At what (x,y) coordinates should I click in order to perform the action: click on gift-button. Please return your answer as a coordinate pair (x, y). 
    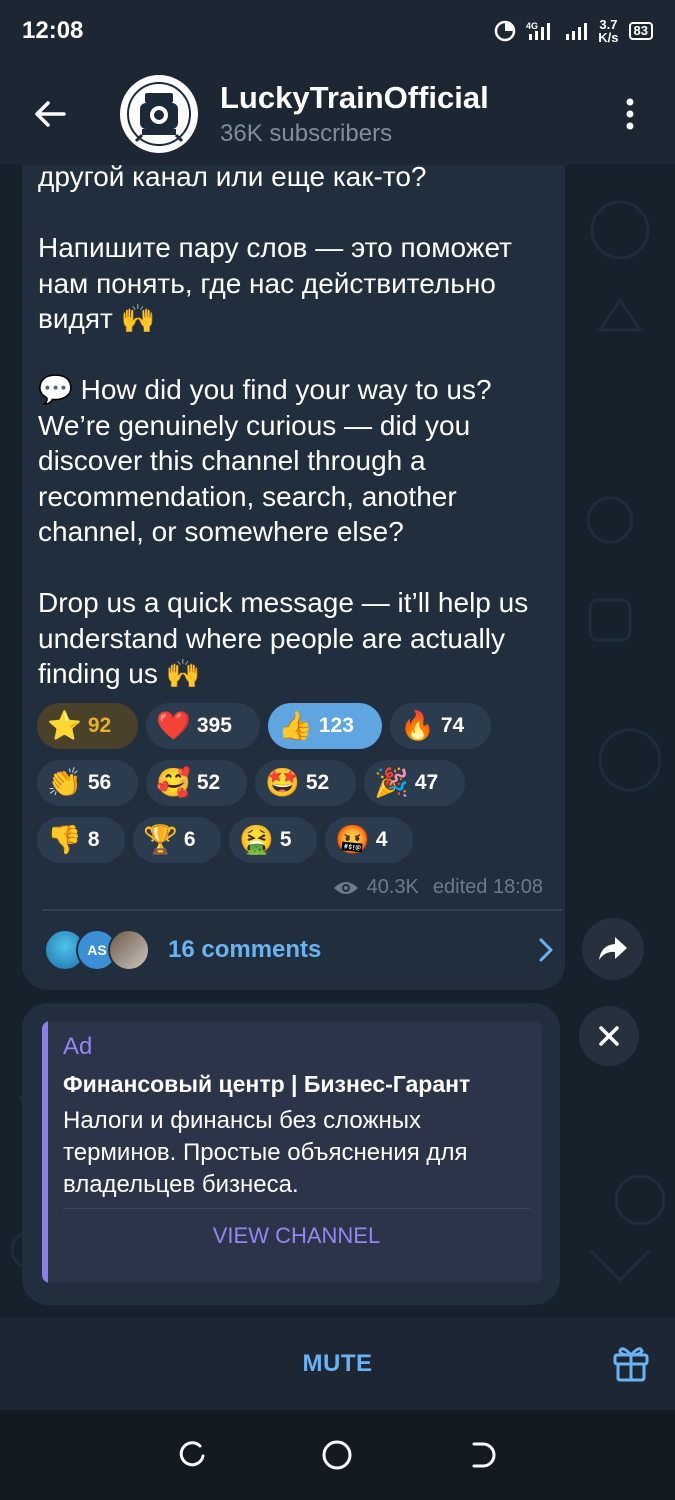
    Looking at the image, I should click on (631, 1365).